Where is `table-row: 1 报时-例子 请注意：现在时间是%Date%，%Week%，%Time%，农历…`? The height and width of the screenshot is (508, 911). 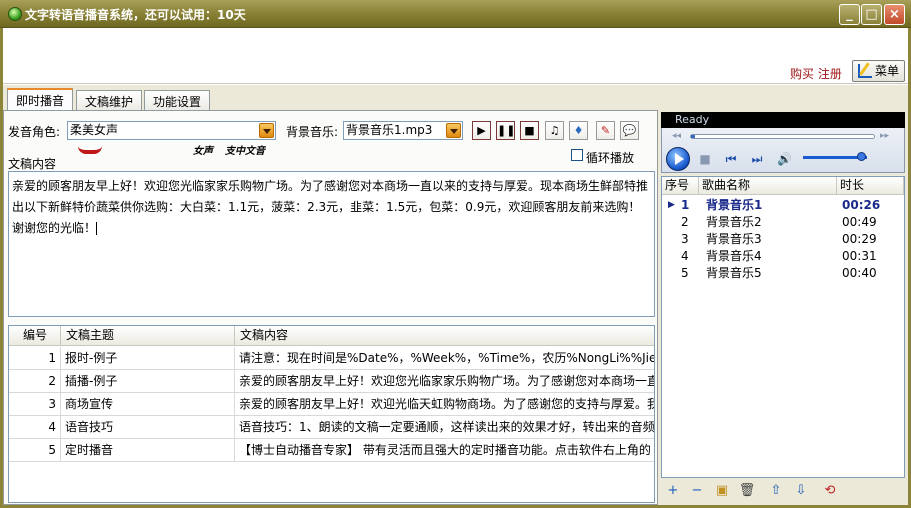 table-row: 1 报时-例子 请注意：现在时间是%Date%，%Week%，%Time%，农历… is located at coordinates (331, 358).